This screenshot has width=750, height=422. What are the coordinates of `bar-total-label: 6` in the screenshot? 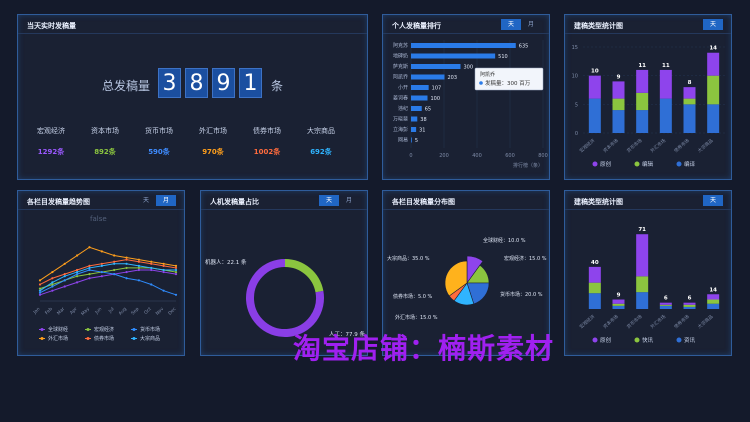 It's located at (666, 299).